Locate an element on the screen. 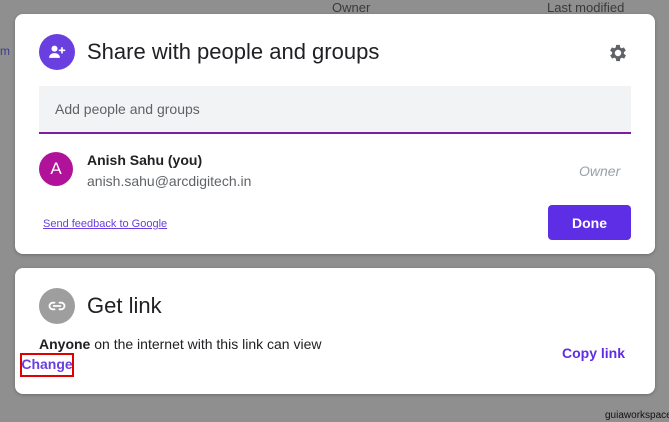  user-role: Owner is located at coordinates (600, 171).